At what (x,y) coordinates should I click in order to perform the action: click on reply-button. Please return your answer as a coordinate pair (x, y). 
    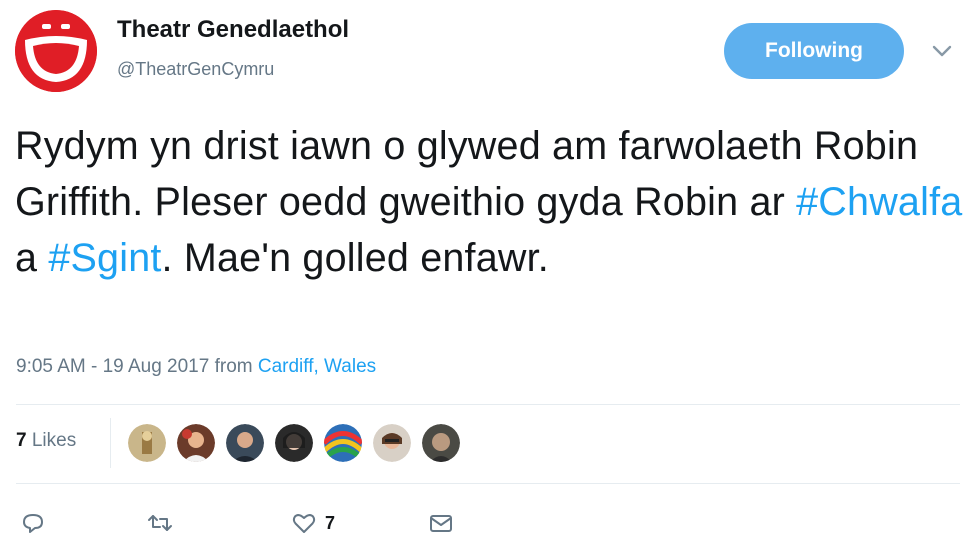
    Looking at the image, I should click on (33, 523).